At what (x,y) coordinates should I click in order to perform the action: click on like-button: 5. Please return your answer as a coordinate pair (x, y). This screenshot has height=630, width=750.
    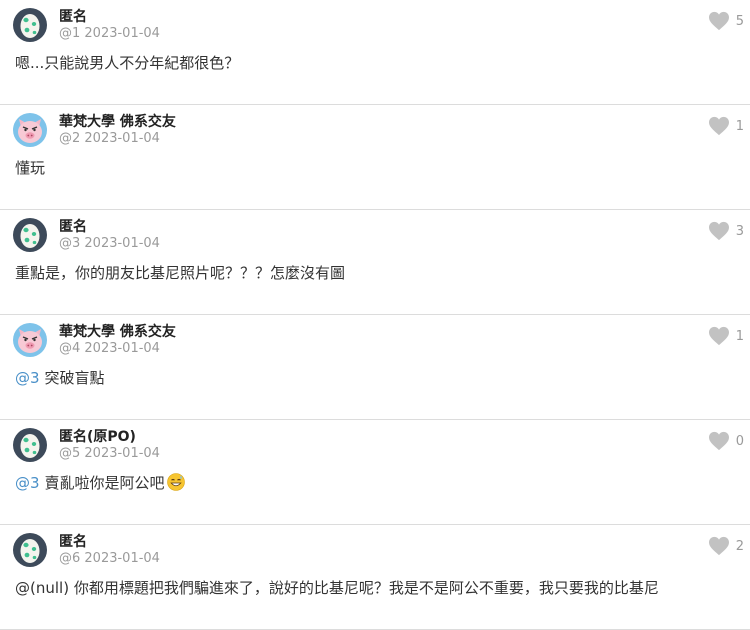
    Looking at the image, I should click on (726, 21).